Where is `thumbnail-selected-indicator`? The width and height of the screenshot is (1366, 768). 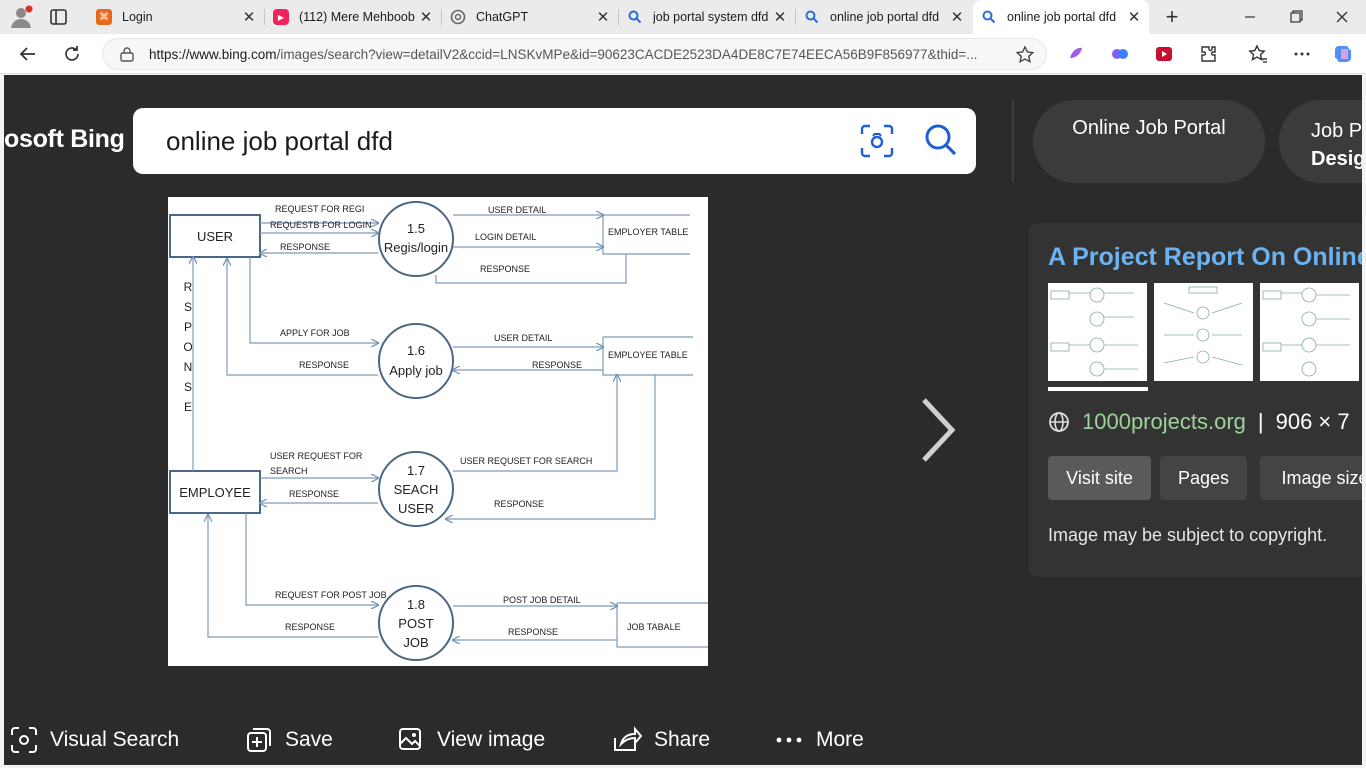
thumbnail-selected-indicator is located at coordinates (1098, 389).